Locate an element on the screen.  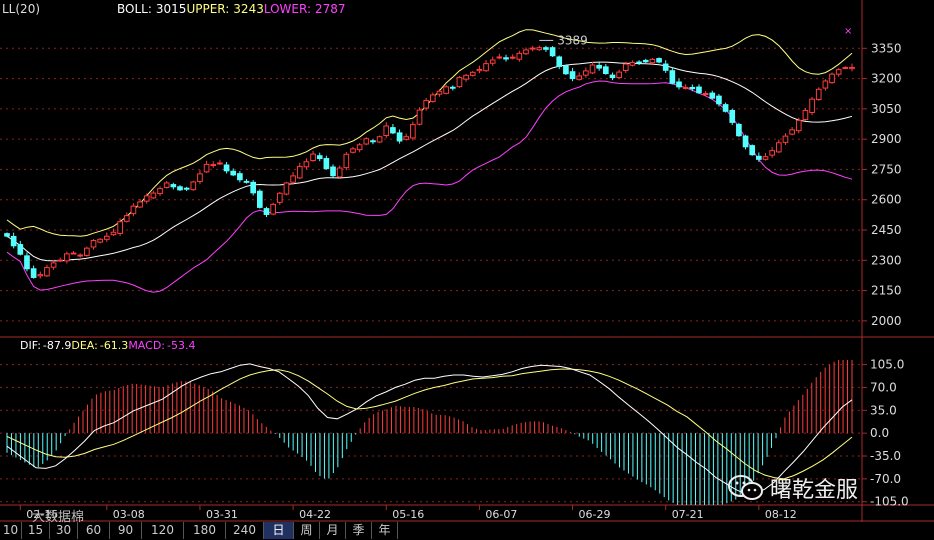
dif-label: DIF: is located at coordinates (30, 345).